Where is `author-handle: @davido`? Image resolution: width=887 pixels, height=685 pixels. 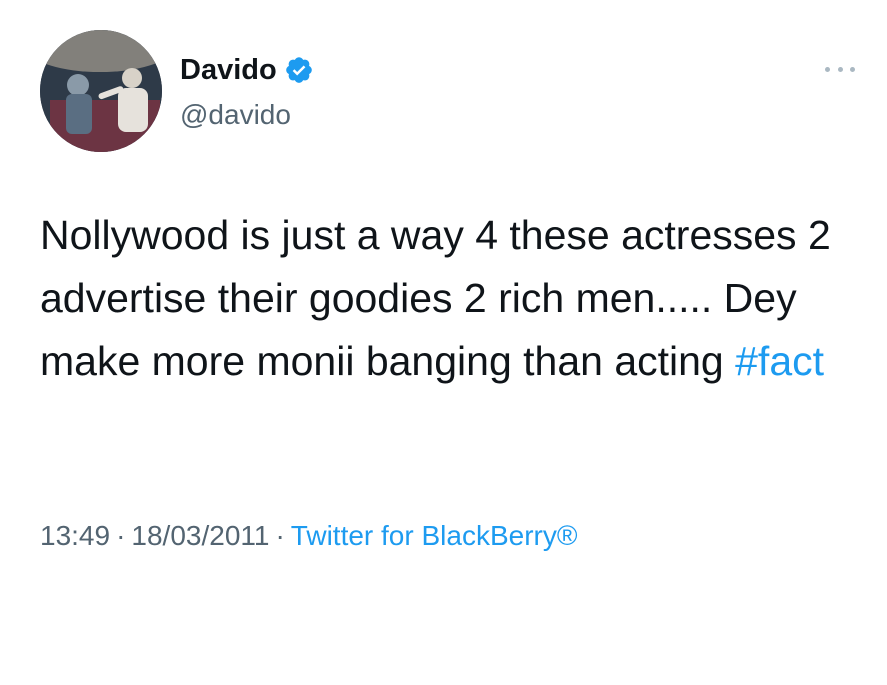 author-handle: @davido is located at coordinates (235, 115).